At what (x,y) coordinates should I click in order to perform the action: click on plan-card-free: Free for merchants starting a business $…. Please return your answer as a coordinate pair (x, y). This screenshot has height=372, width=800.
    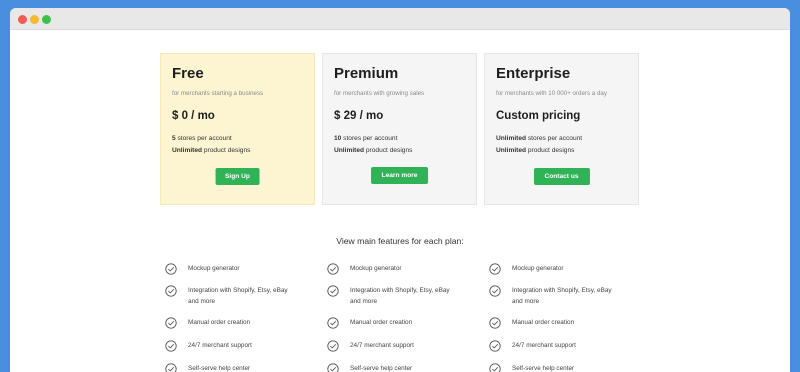
    Looking at the image, I should click on (237, 129).